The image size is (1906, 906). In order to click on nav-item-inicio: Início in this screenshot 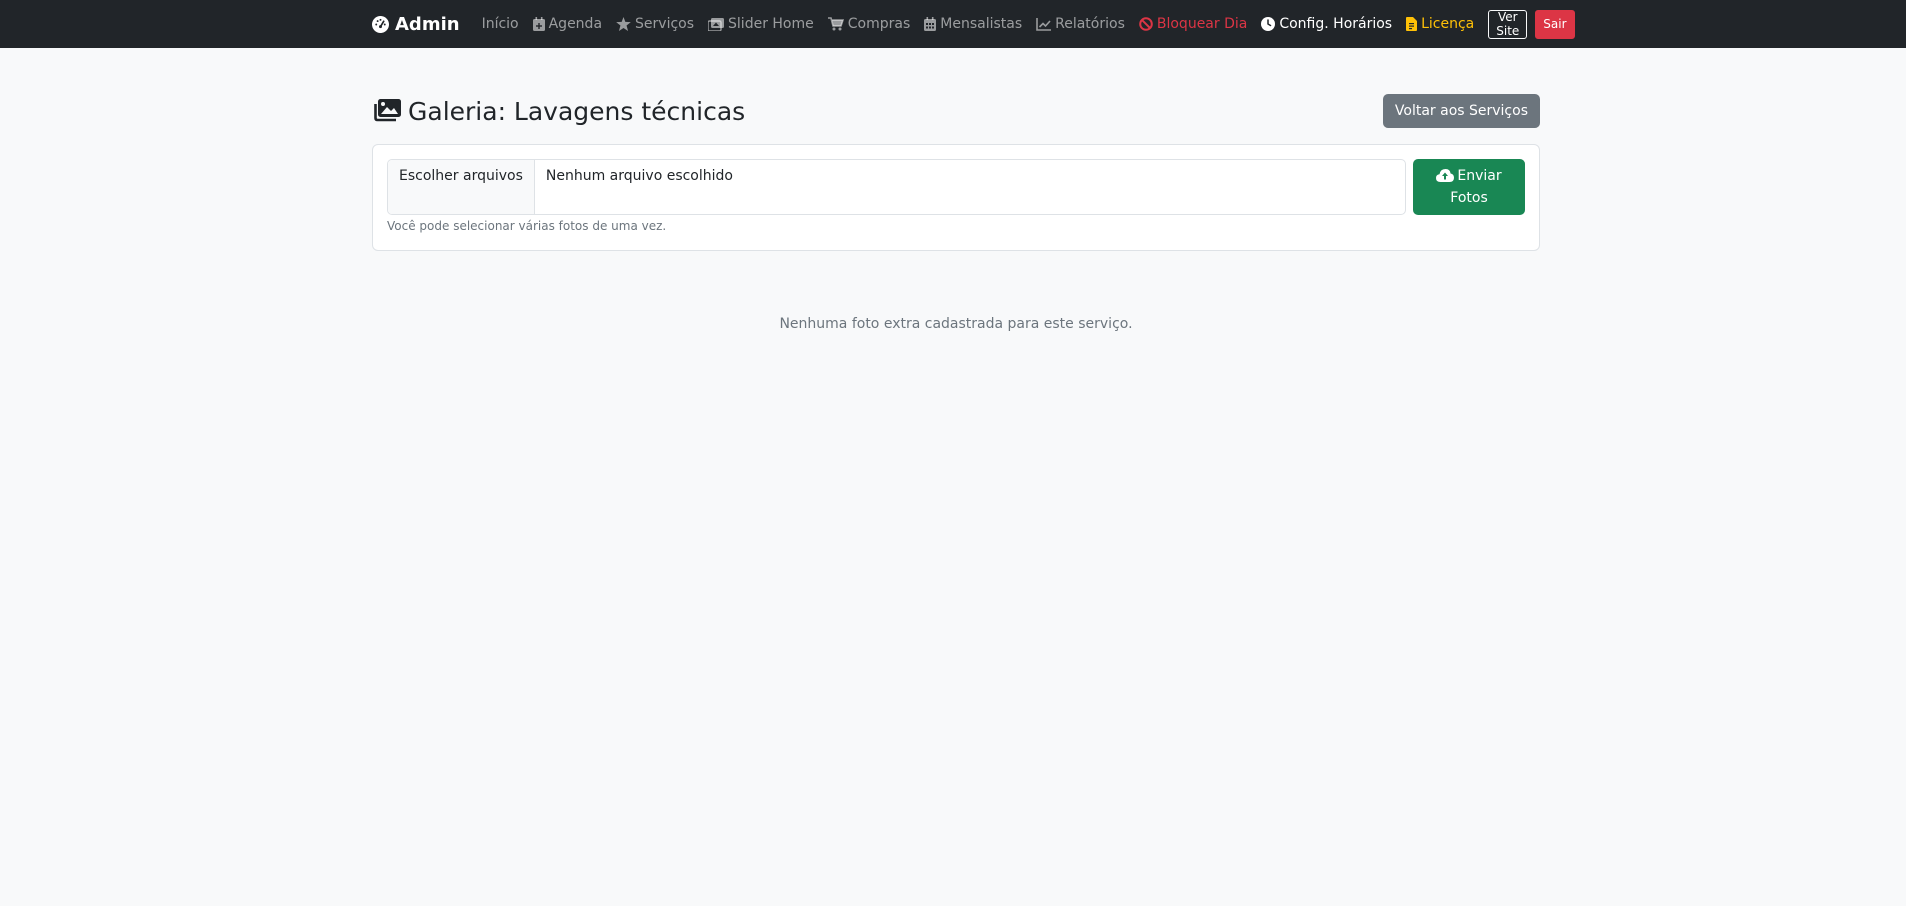, I will do `click(500, 24)`.